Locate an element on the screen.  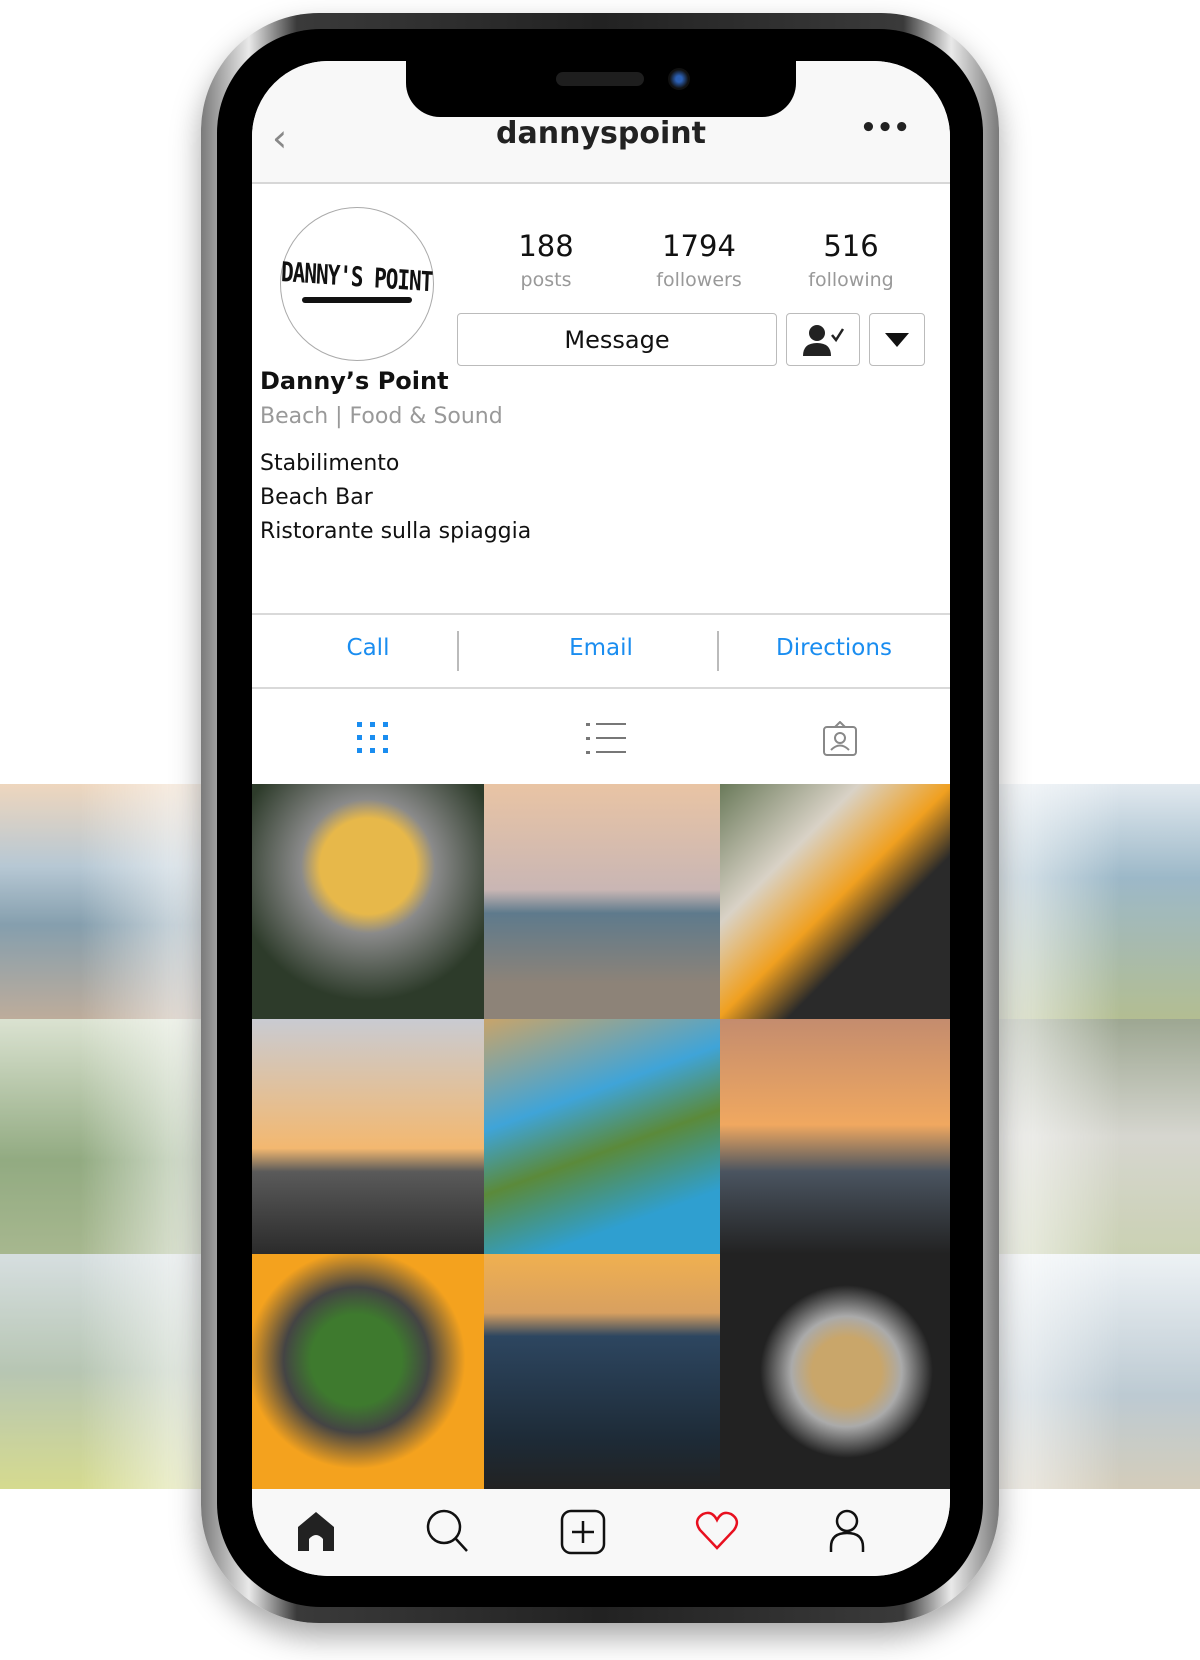
bio-line: Beach Bar is located at coordinates (316, 497).